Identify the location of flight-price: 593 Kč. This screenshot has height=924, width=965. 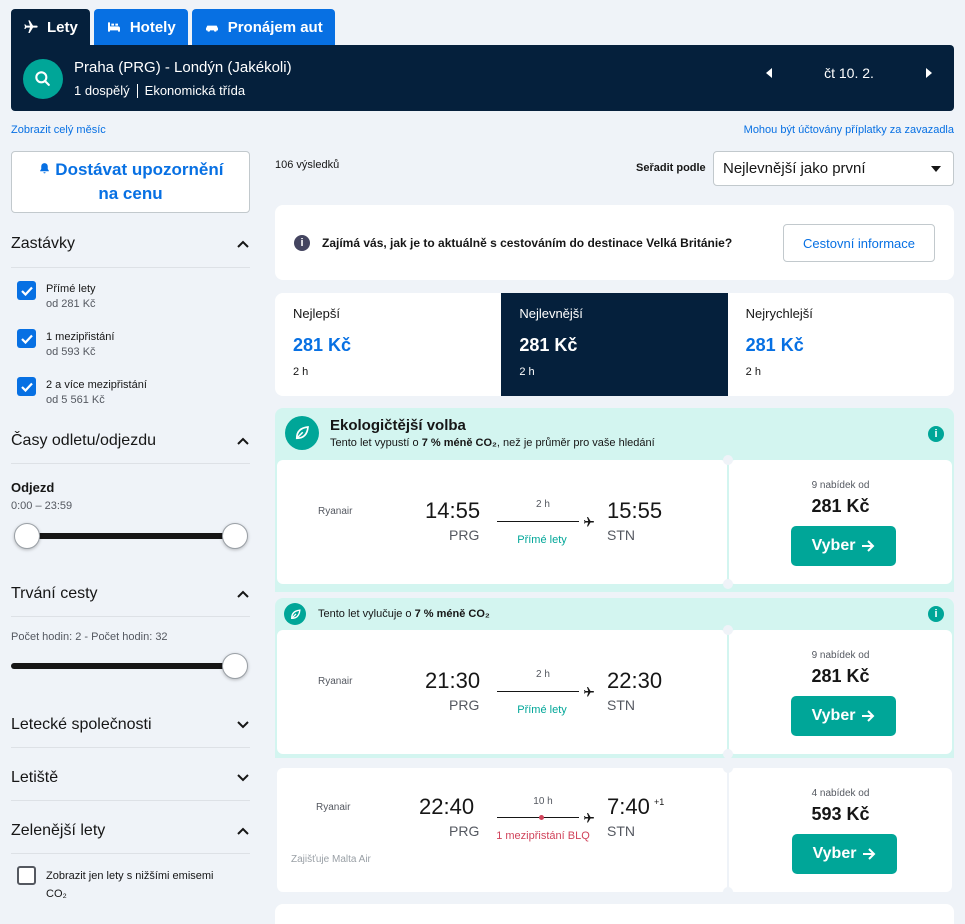
(840, 814).